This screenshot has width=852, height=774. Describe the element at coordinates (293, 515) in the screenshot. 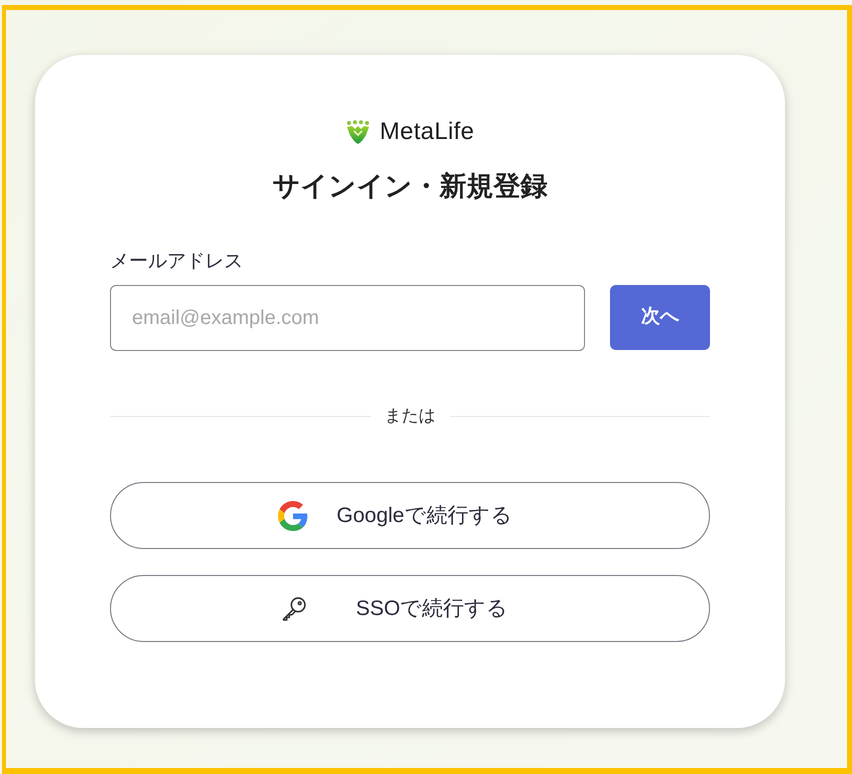

I see `google-g-icon` at that location.